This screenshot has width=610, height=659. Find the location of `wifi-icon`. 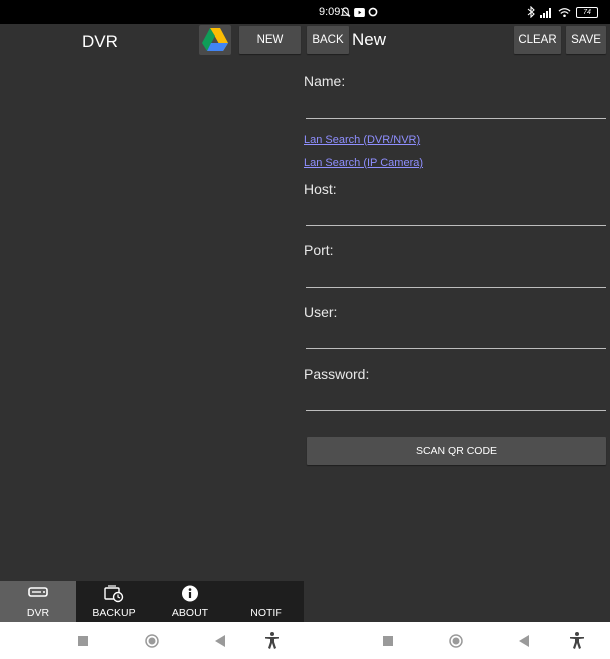

wifi-icon is located at coordinates (564, 12).